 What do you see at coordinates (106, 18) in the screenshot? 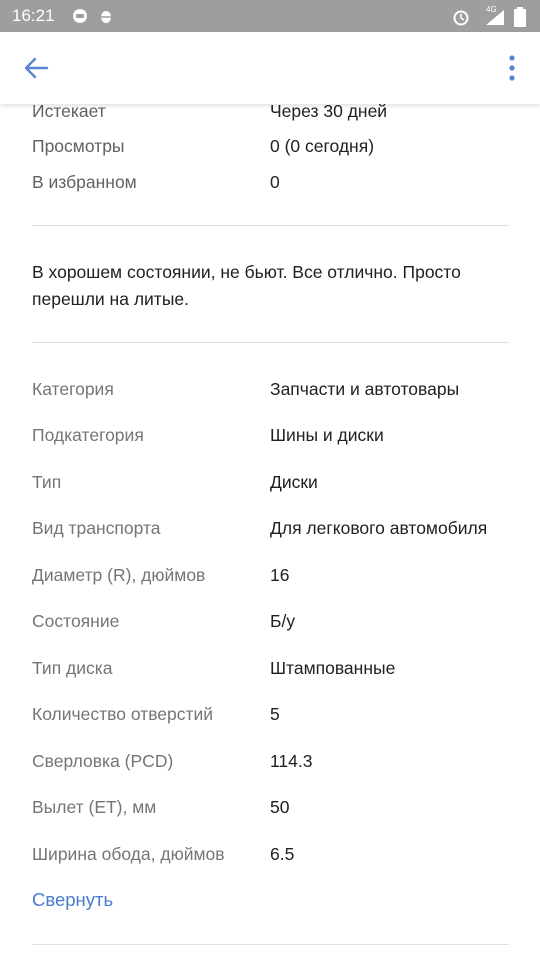
I see `android-debug-icon` at bounding box center [106, 18].